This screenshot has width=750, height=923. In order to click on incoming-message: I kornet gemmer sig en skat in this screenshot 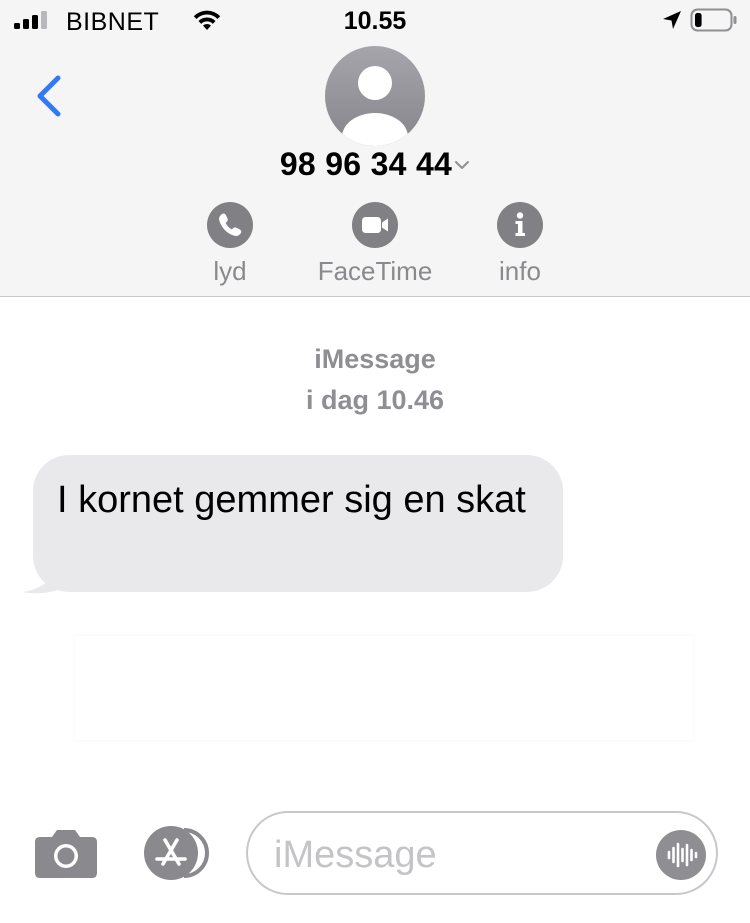, I will do `click(298, 525)`.